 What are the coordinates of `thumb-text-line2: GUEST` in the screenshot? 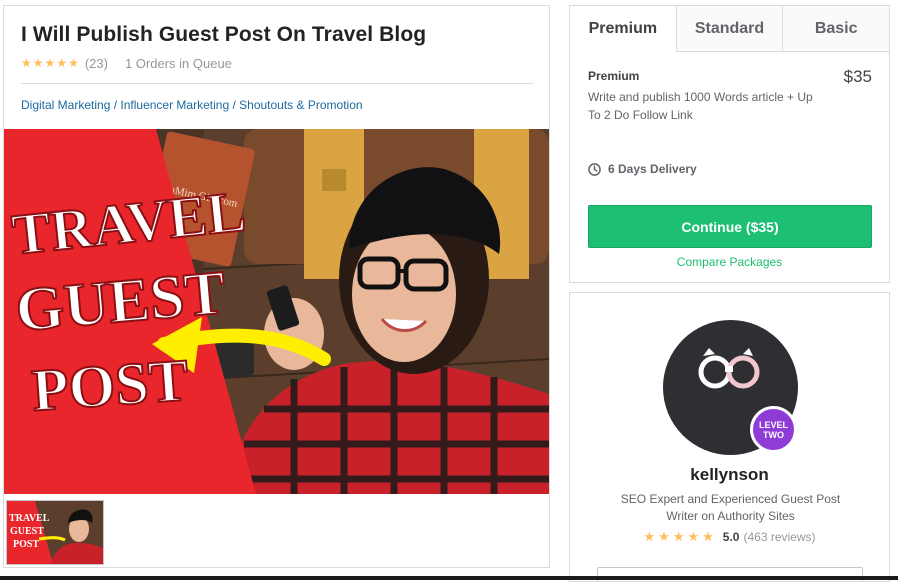 It's located at (27, 531).